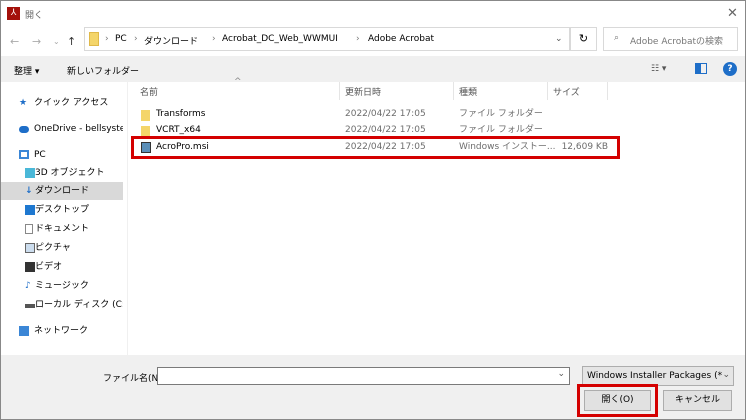 Image resolution: width=746 pixels, height=420 pixels. Describe the element at coordinates (29, 191) in the screenshot. I see `download-icon: ↓` at that location.